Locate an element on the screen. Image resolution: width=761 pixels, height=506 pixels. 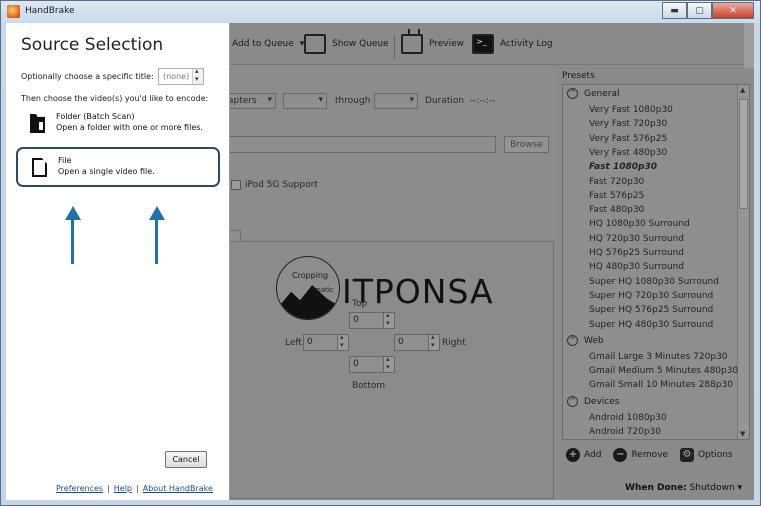
crop-top-spin-arrows is located at coordinates (388, 319).